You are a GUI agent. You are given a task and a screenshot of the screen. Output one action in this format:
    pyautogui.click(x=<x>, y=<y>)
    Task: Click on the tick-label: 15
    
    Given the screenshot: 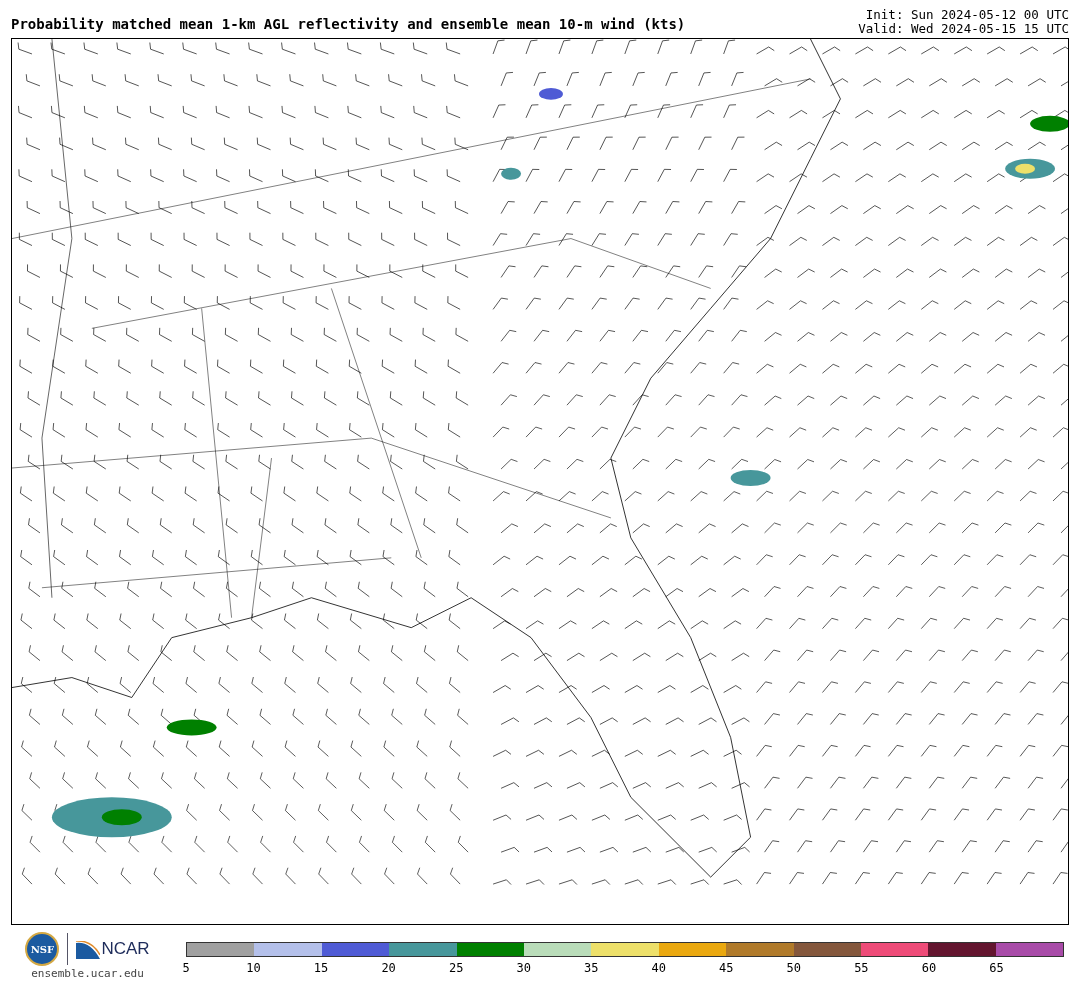 What is the action you would take?
    pyautogui.click(x=321, y=968)
    